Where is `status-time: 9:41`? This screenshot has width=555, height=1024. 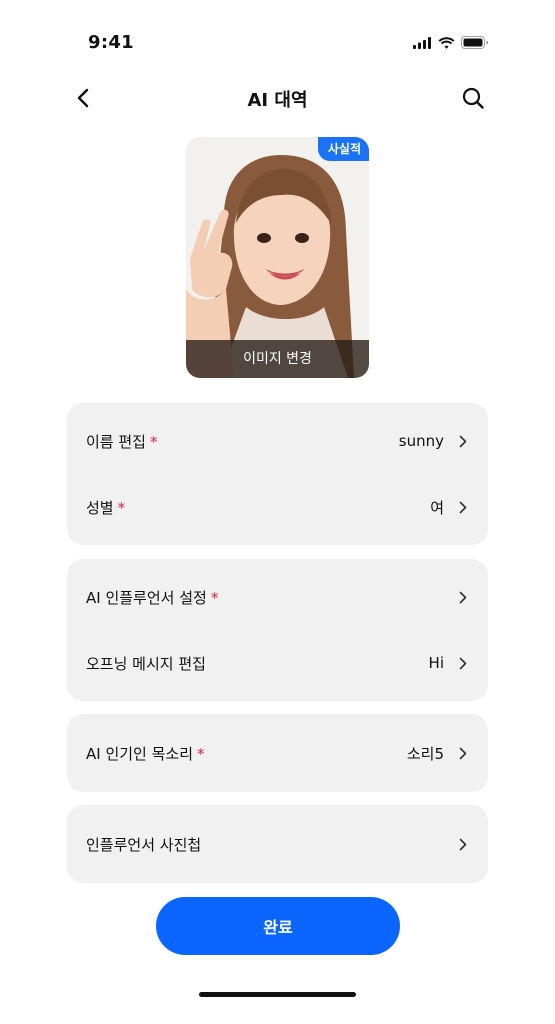
status-time: 9:41 is located at coordinates (111, 42).